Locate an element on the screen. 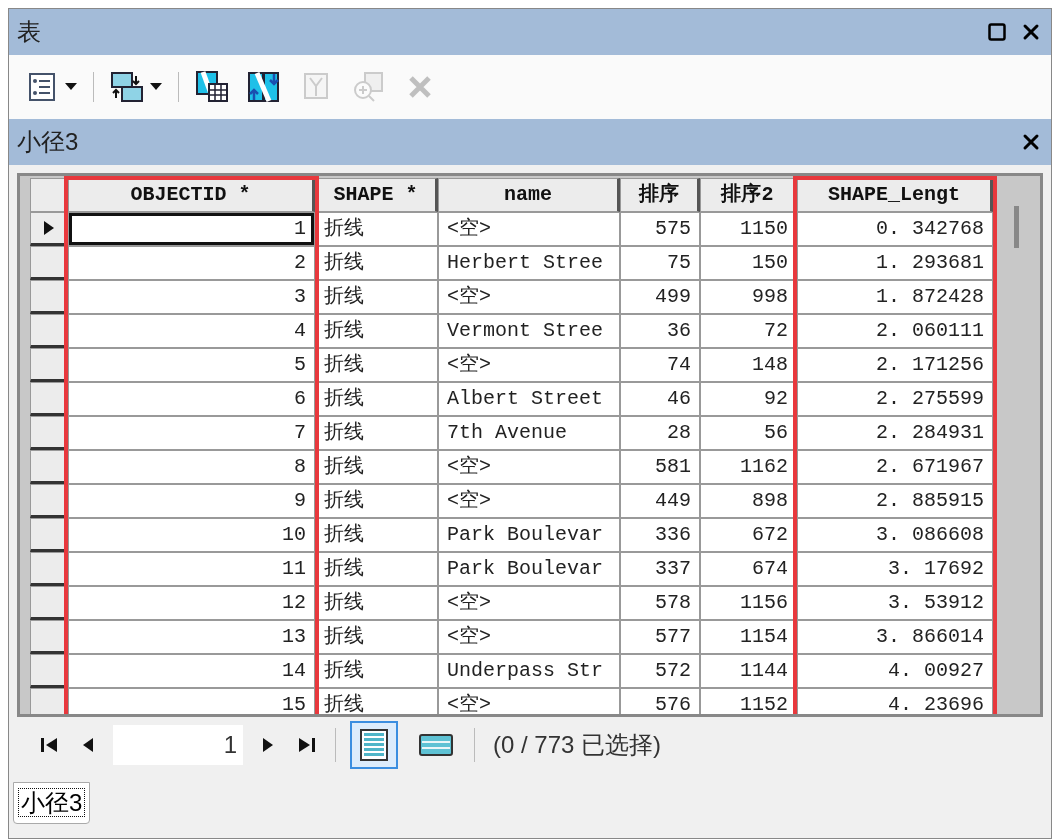 This screenshot has height=839, width=1060. table-select-icon is located at coordinates (212, 87).